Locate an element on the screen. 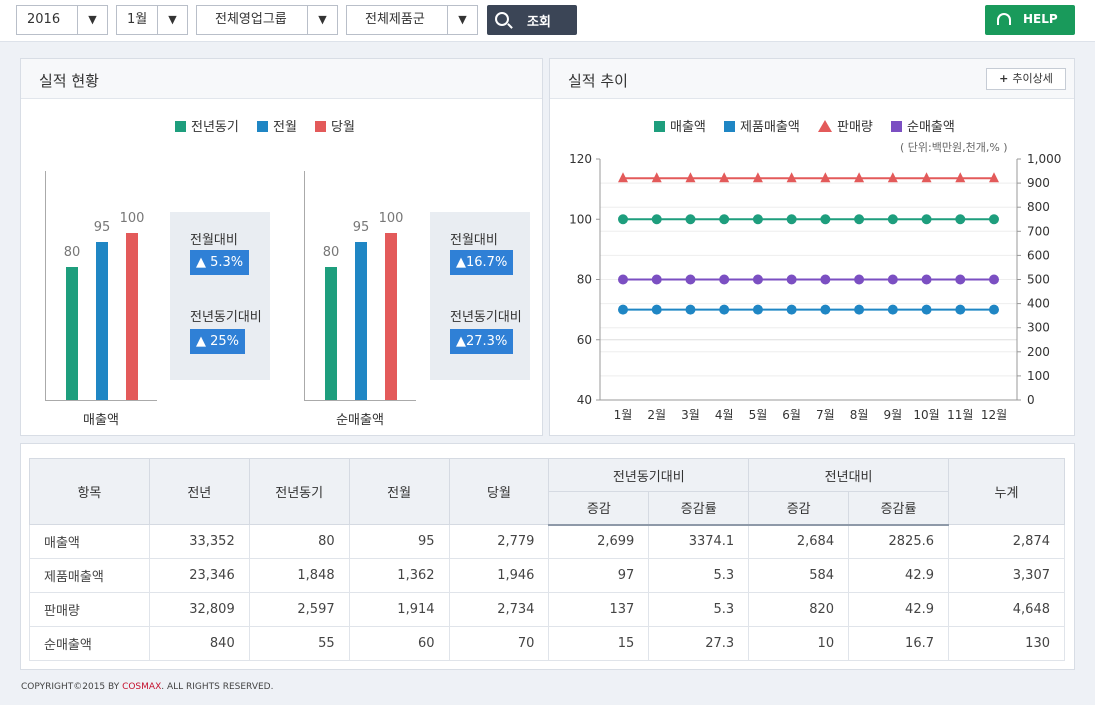 Image resolution: width=1095 pixels, height=705 pixels. comparison-box-sales: 전월대비 ▲ 5.3% 전년동기대비 ▲ 25% is located at coordinates (220, 296).